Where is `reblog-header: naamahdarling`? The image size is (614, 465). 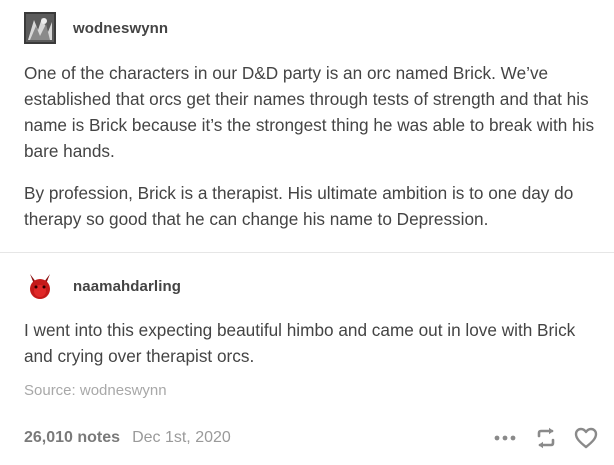
reblog-header: naamahdarling is located at coordinates (102, 286).